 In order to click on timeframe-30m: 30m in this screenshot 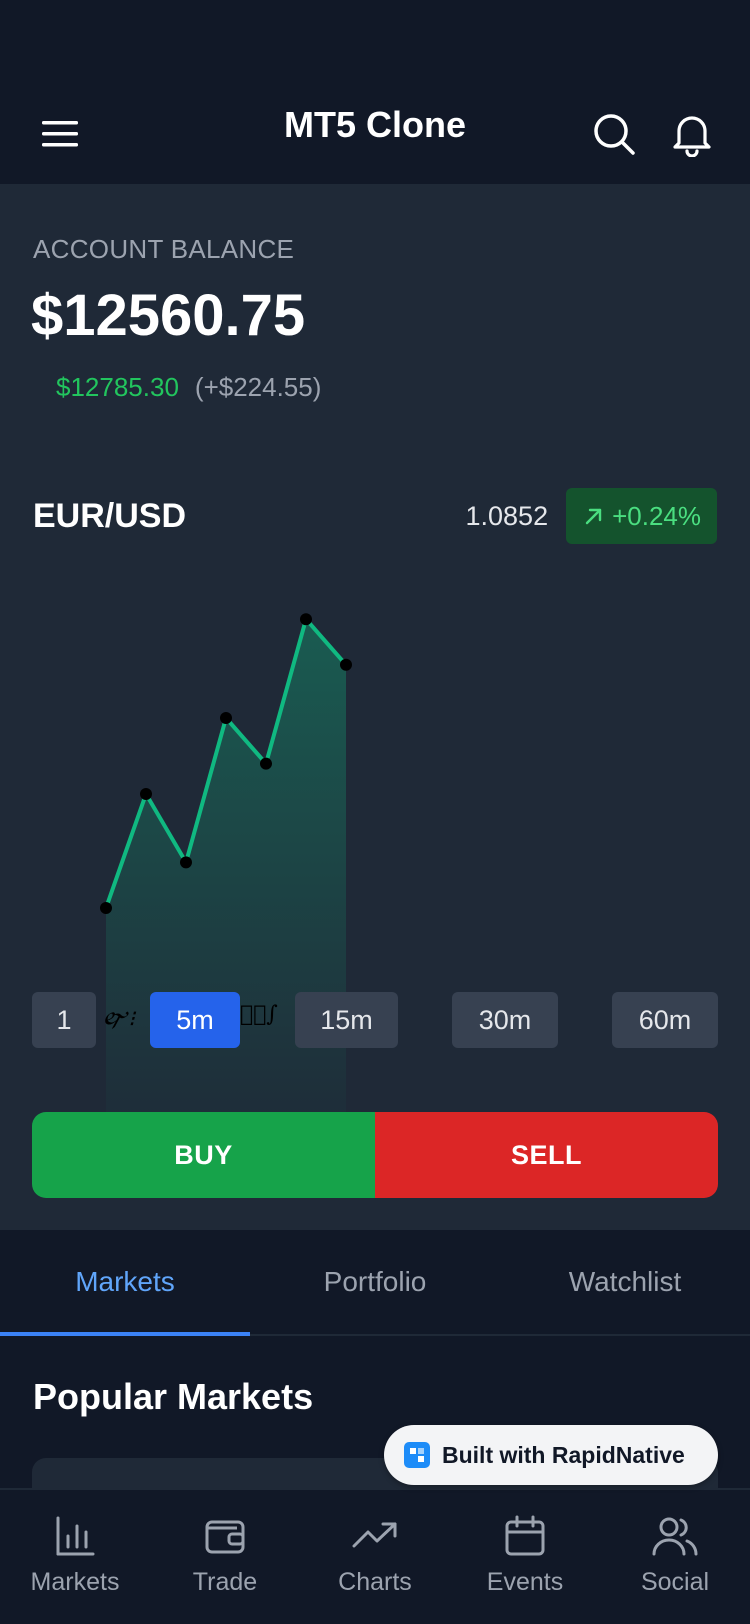, I will do `click(505, 1020)`.